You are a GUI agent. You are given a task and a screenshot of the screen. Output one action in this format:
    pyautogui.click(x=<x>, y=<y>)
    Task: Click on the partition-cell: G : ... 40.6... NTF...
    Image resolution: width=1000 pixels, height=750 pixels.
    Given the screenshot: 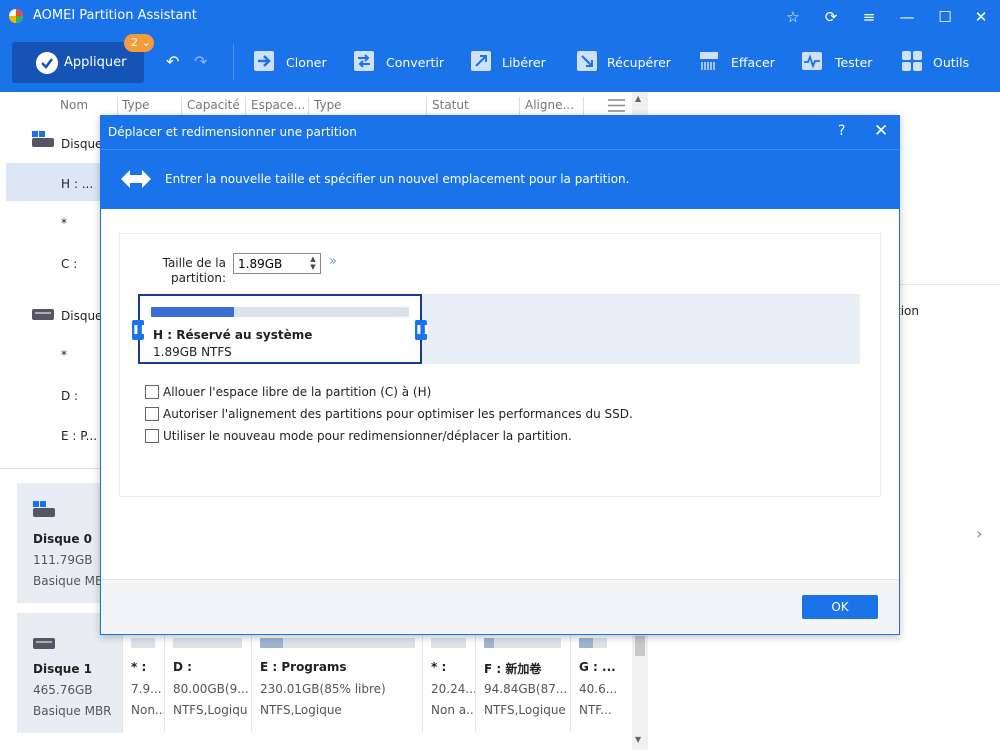 What is the action you would take?
    pyautogui.click(x=593, y=682)
    